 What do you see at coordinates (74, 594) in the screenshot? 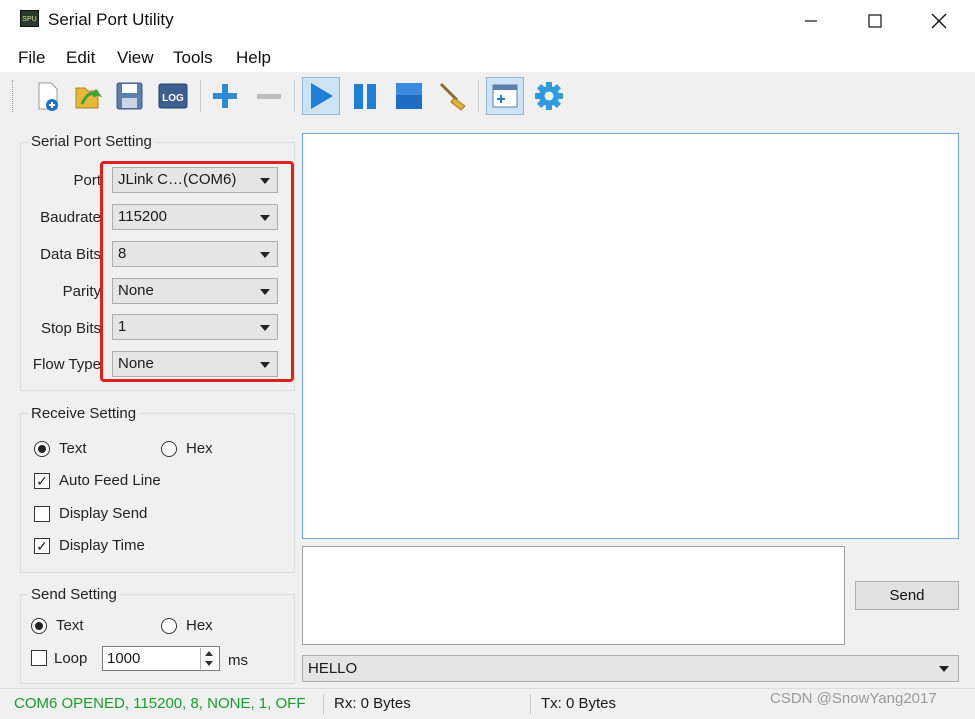
I see `send-setting-title: Send Setting` at bounding box center [74, 594].